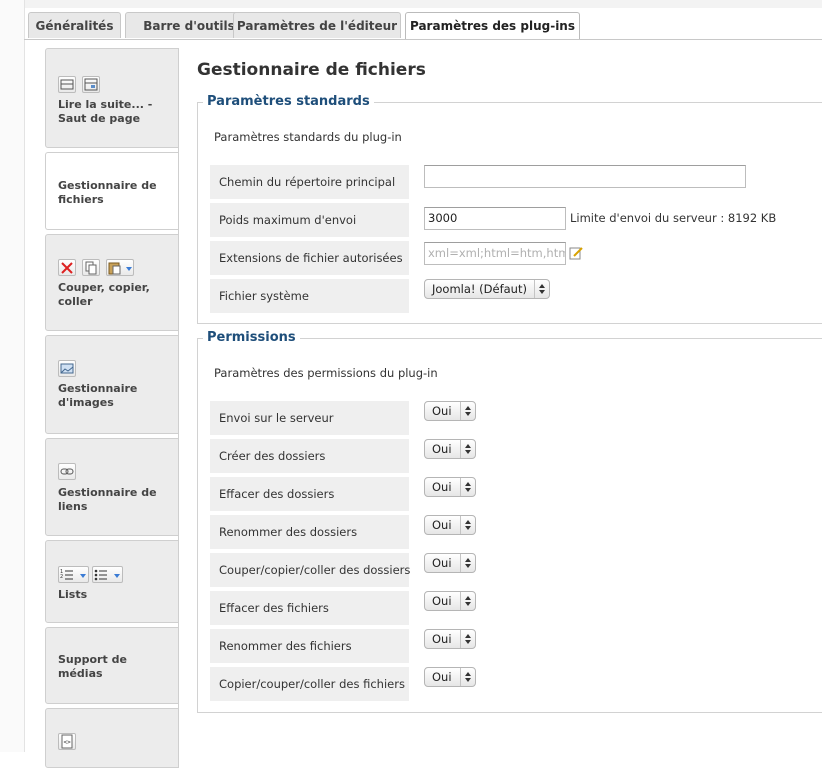 This screenshot has width=822, height=768. I want to click on allowed-extensions-input: xml=xml;html=htm,htm, so click(495, 253).